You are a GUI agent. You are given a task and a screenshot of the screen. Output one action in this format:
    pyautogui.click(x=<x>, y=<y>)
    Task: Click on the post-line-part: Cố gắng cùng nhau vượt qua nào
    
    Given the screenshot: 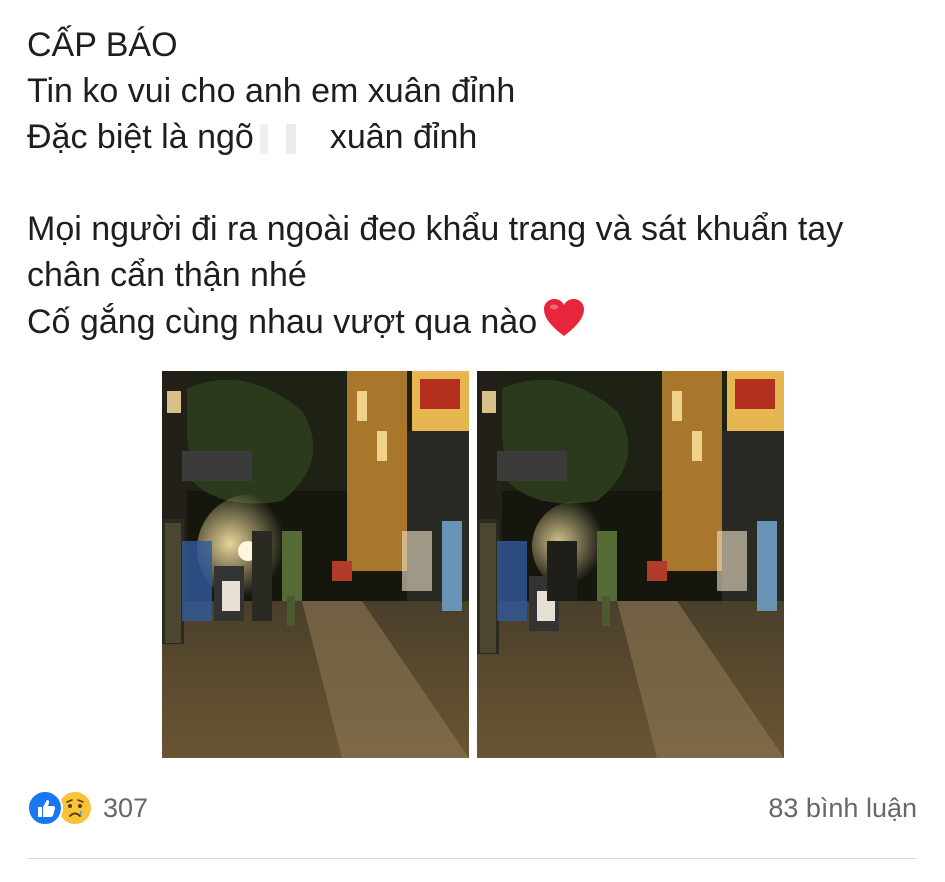 What is the action you would take?
    pyautogui.click(x=282, y=321)
    